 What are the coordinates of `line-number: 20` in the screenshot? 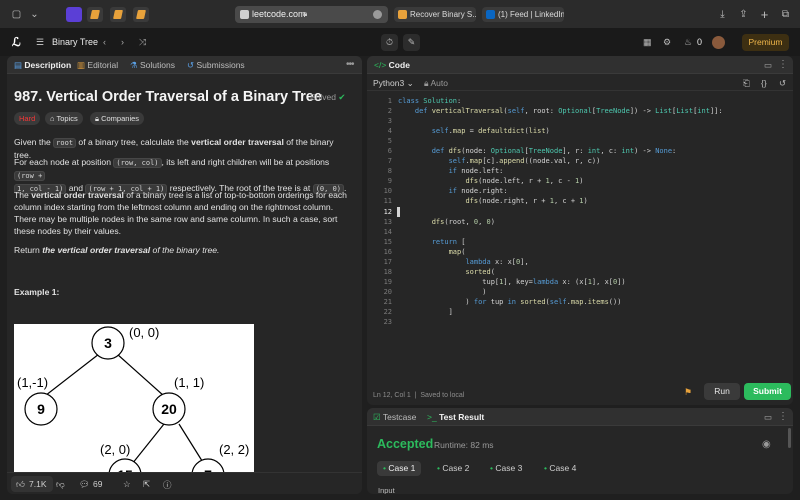 It's located at (387, 291).